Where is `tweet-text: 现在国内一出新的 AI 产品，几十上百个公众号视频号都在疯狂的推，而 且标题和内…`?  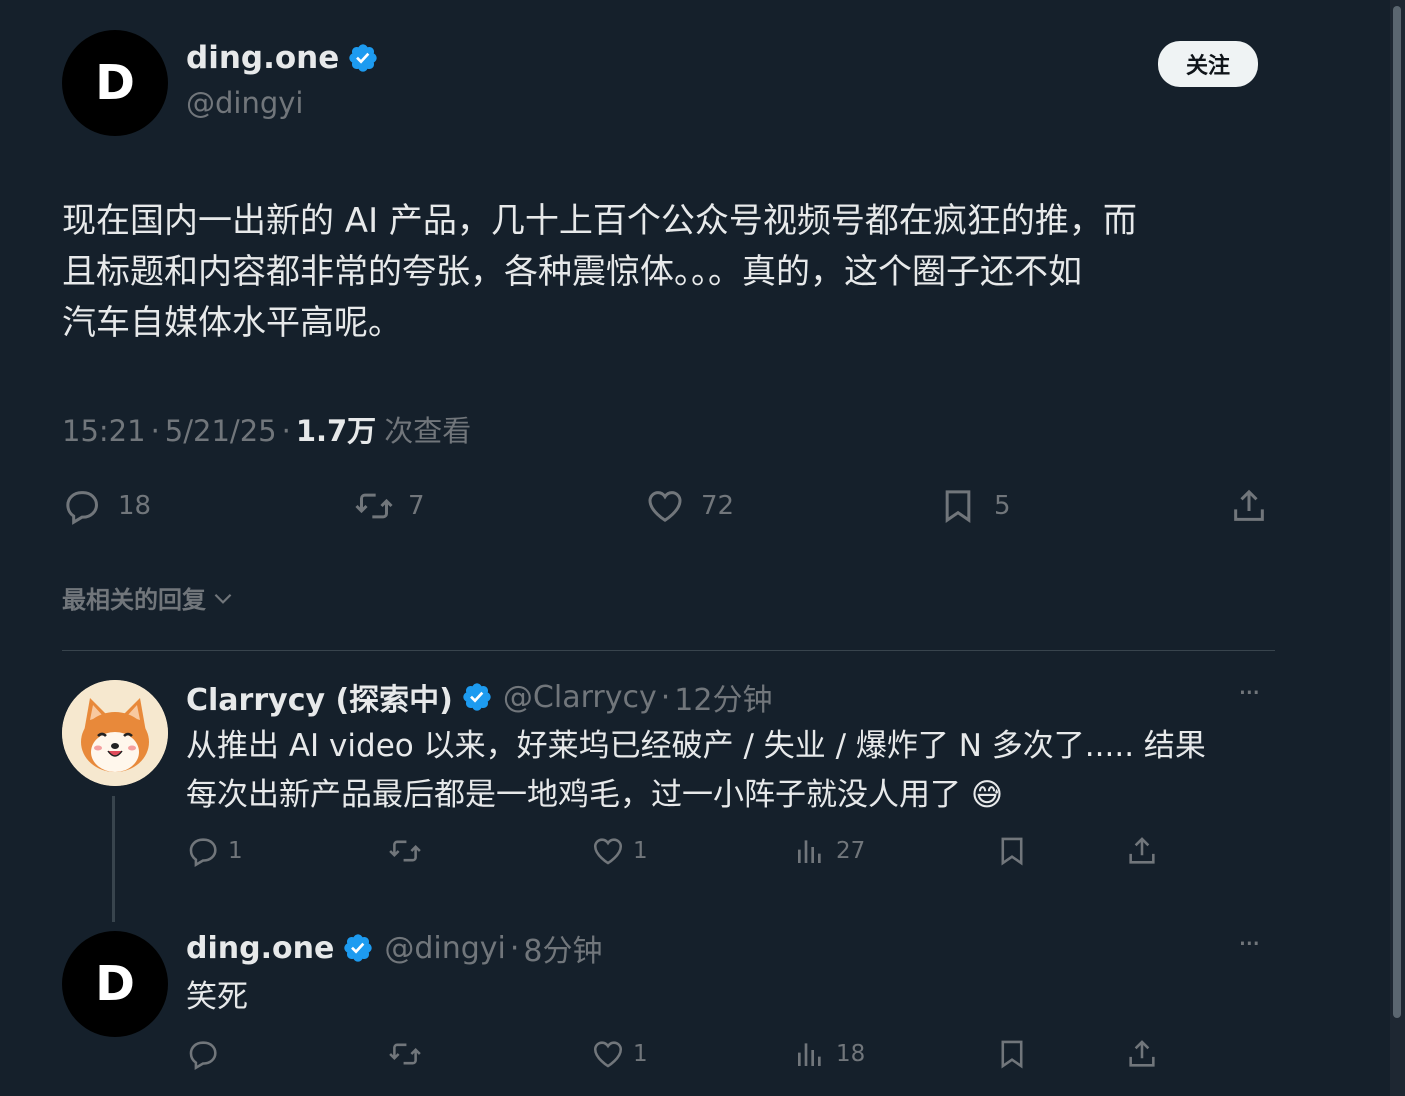
tweet-text: 现在国内一出新的 AI 产品，几十上百个公众号视频号都在疯狂的推，而 且标题和内… is located at coordinates (672, 272).